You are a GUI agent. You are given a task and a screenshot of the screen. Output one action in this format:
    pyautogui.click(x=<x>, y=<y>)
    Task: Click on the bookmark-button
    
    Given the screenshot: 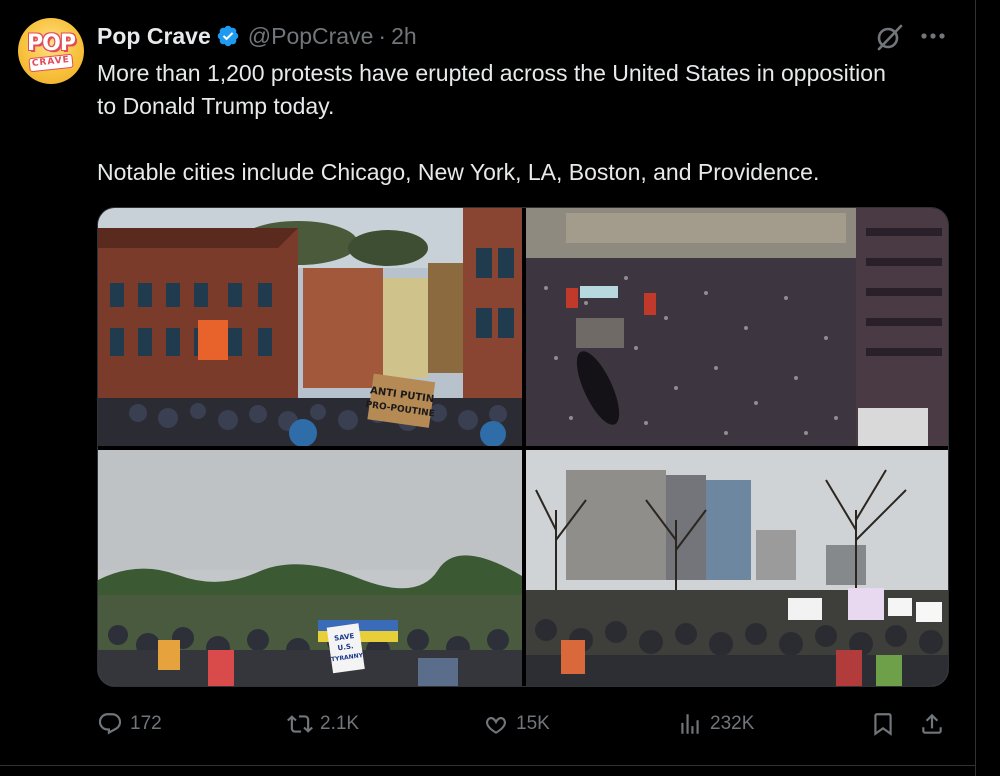 What is the action you would take?
    pyautogui.click(x=883, y=724)
    